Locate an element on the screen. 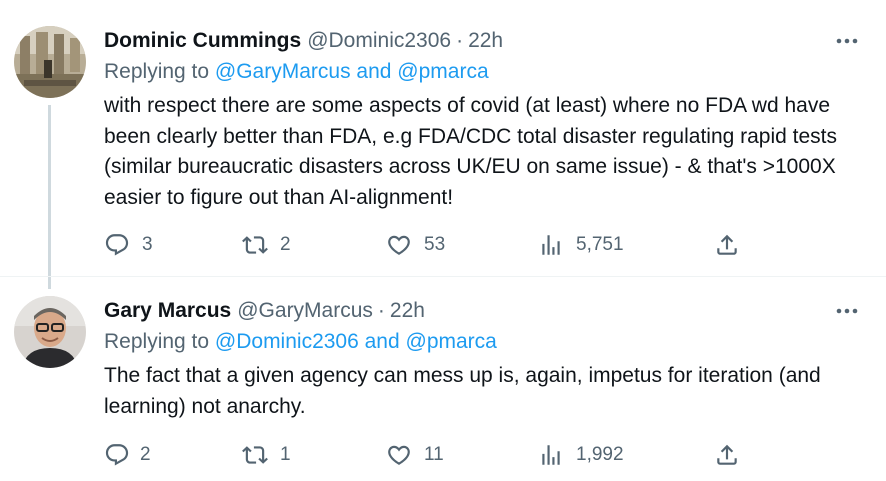  reply-button: 3 is located at coordinates (128, 245).